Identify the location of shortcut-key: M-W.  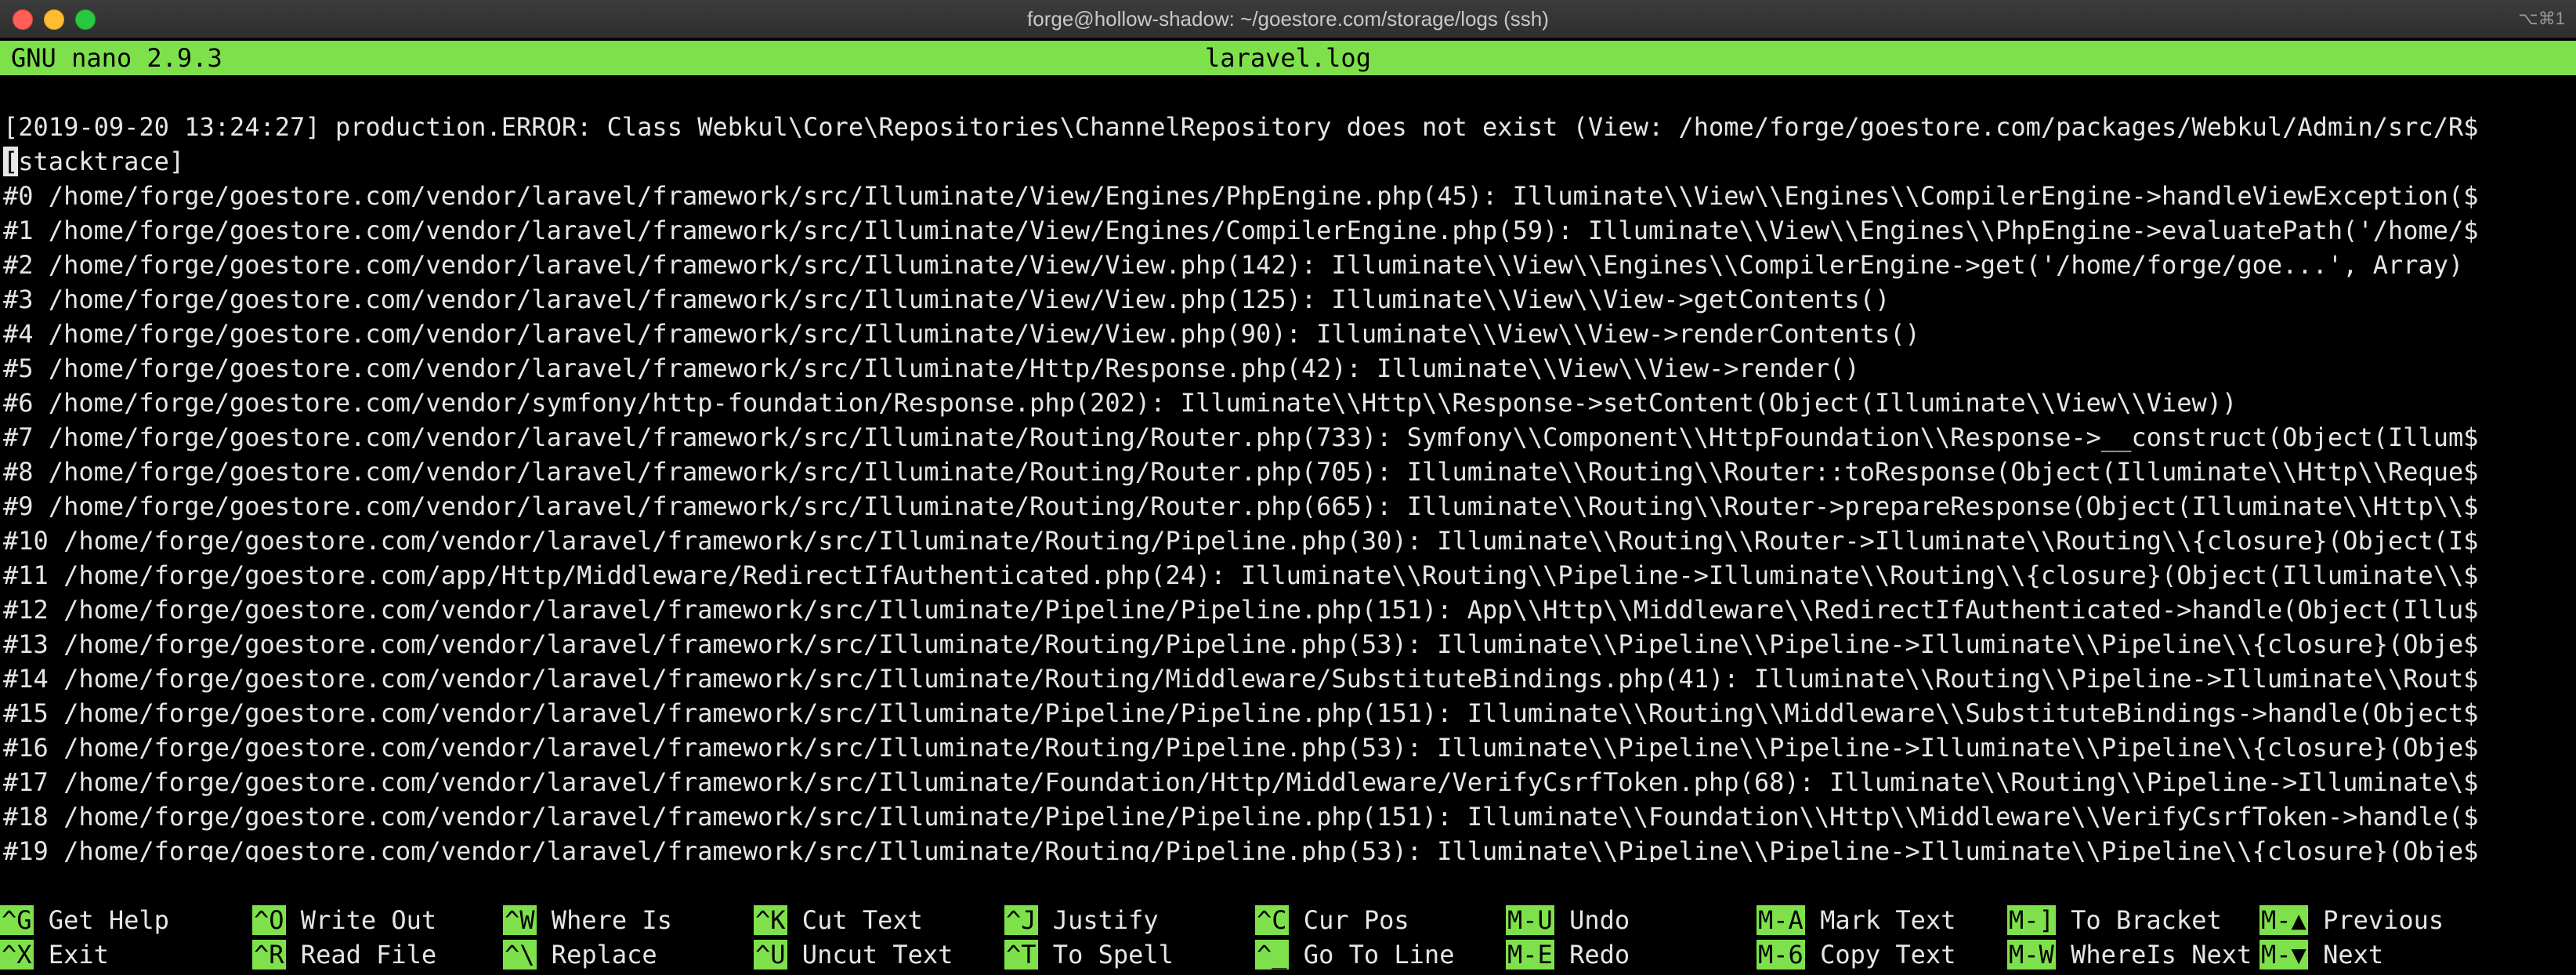
(2031, 955).